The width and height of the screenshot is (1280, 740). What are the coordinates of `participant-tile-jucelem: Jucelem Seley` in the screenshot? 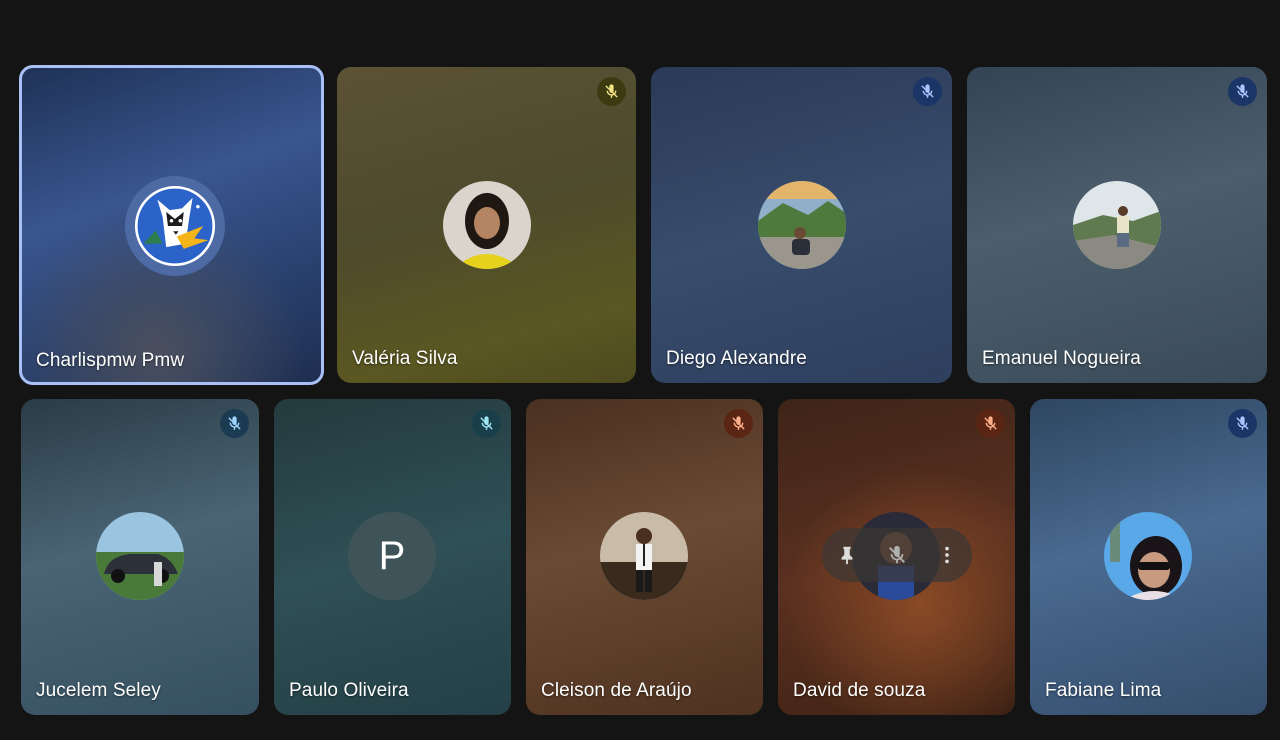 It's located at (140, 557).